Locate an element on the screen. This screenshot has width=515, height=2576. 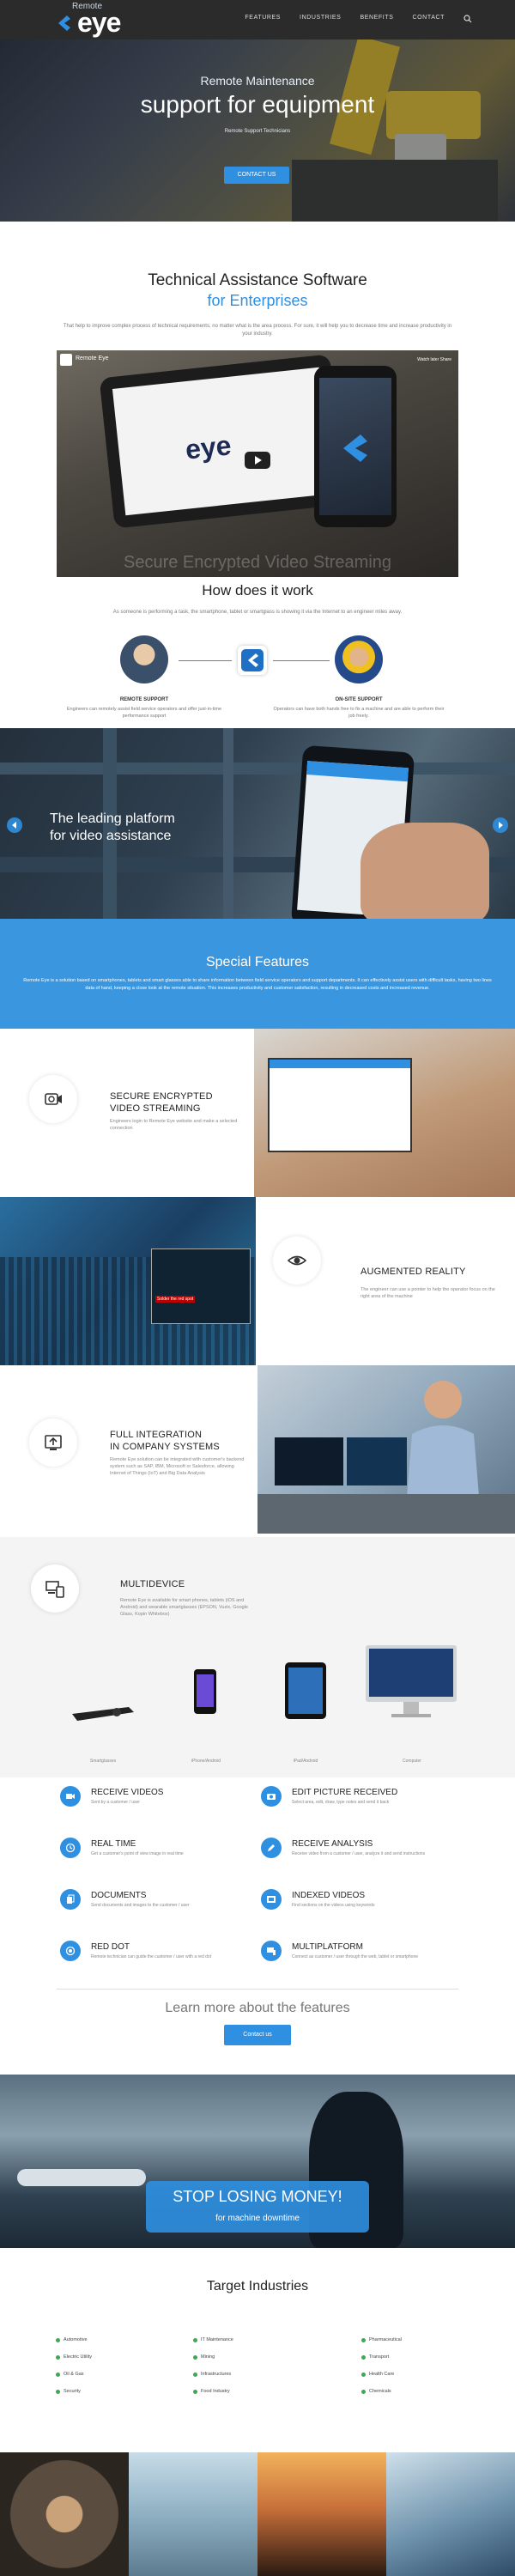
integration-icon is located at coordinates (53, 1442).